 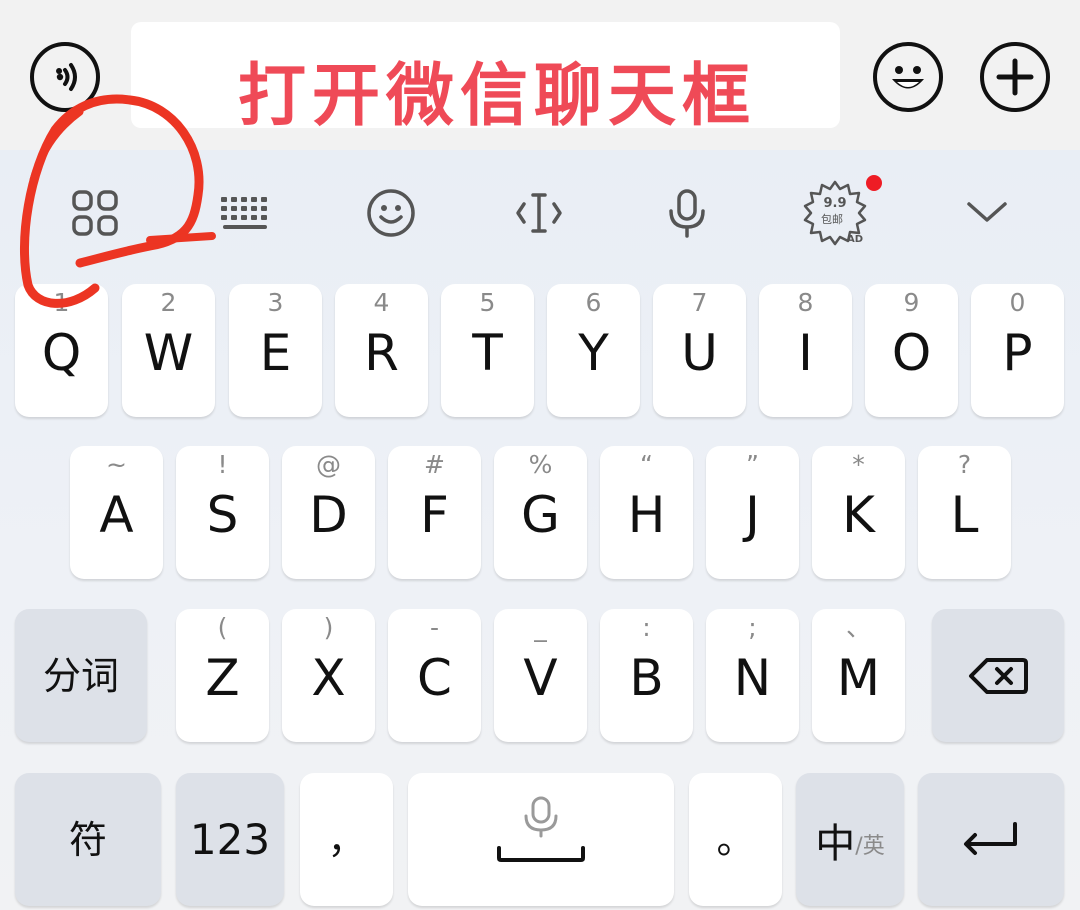 What do you see at coordinates (65, 77) in the screenshot?
I see `voice-toggle-button` at bounding box center [65, 77].